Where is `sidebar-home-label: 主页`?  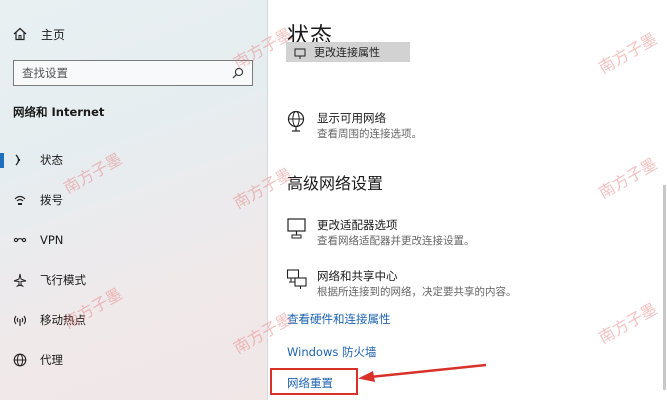
sidebar-home-label: 主页 is located at coordinates (53, 34).